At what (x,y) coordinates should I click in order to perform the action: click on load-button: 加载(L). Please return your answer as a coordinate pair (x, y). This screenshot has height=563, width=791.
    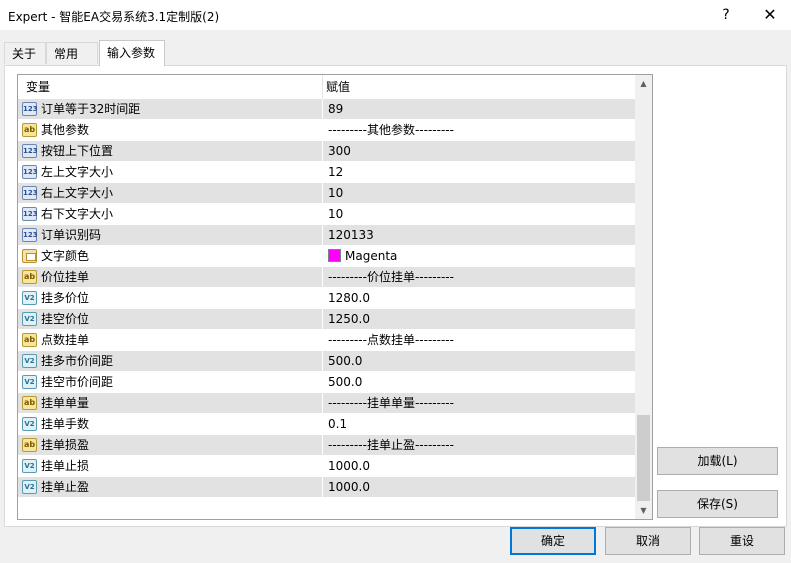
    Looking at the image, I should click on (717, 461).